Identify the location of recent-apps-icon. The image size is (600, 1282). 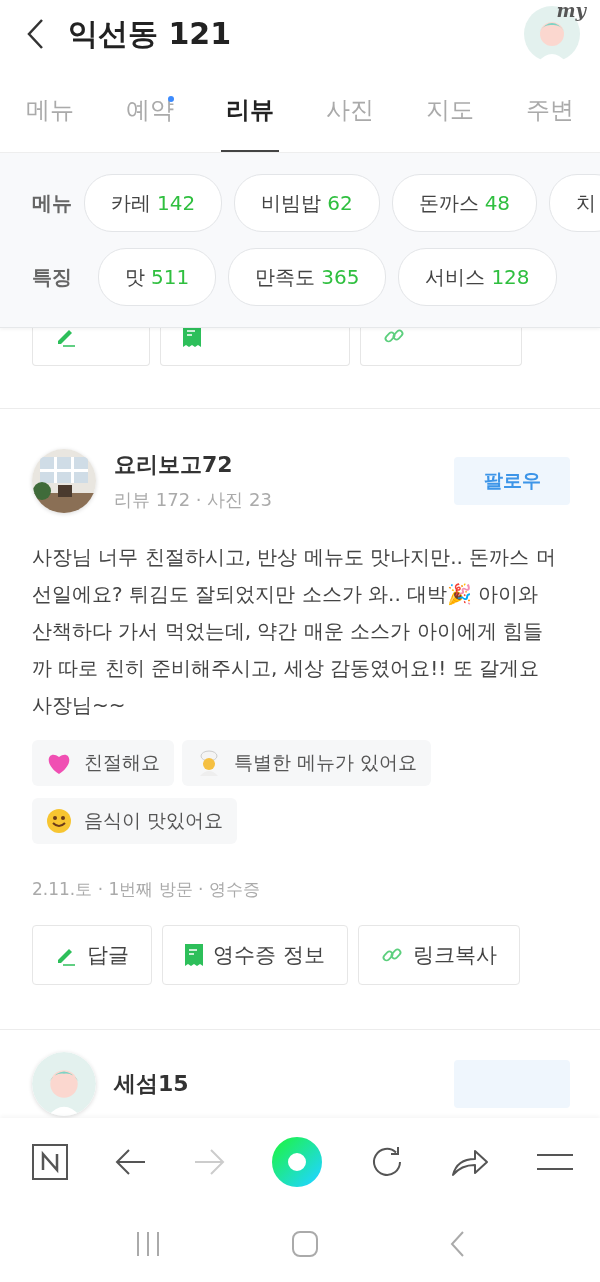
(148, 1244).